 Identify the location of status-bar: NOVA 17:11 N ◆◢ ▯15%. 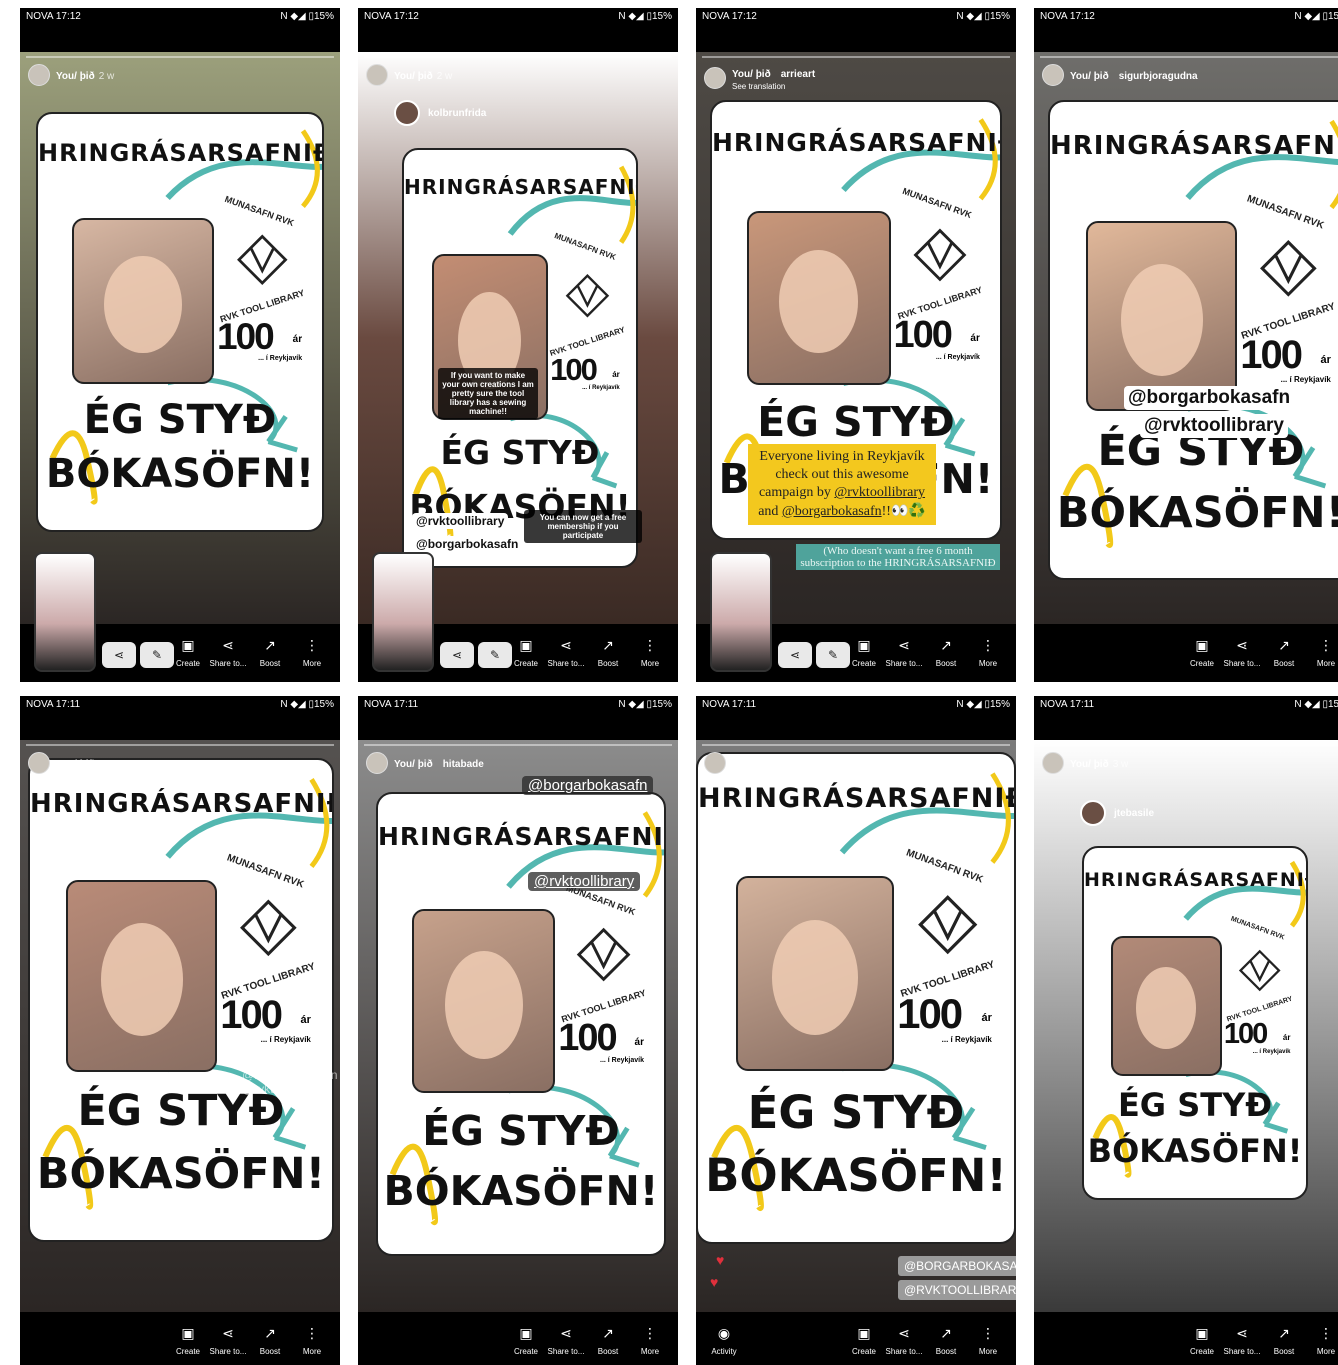
(856, 704).